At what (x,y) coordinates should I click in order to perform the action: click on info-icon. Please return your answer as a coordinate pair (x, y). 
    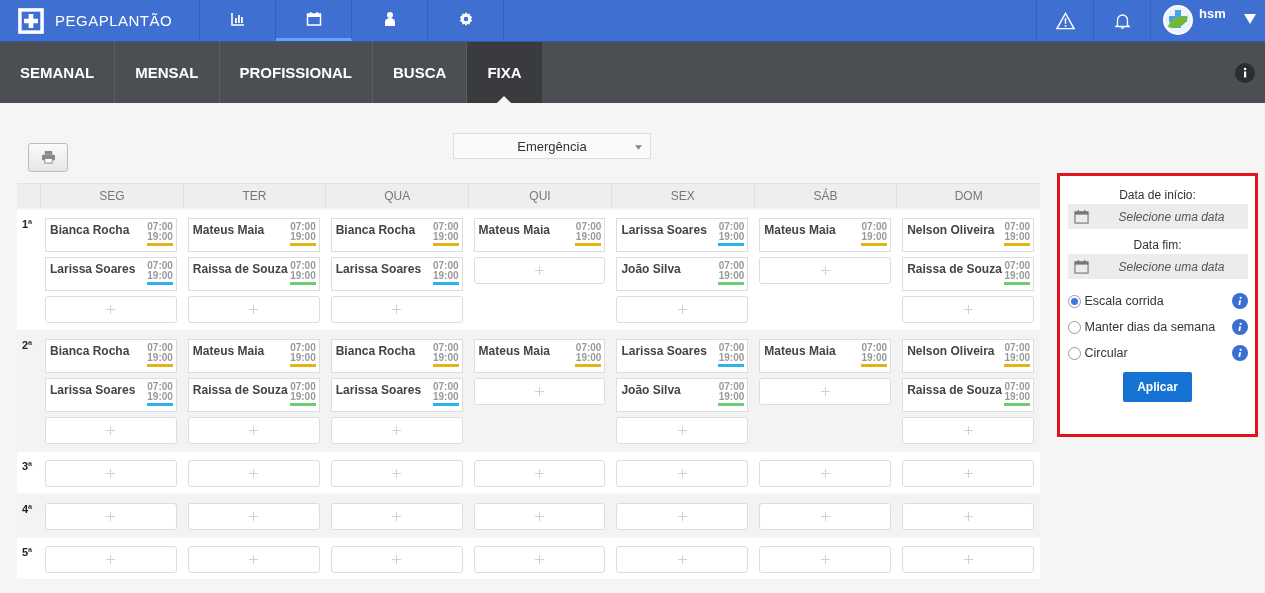
    Looking at the image, I should click on (1245, 72).